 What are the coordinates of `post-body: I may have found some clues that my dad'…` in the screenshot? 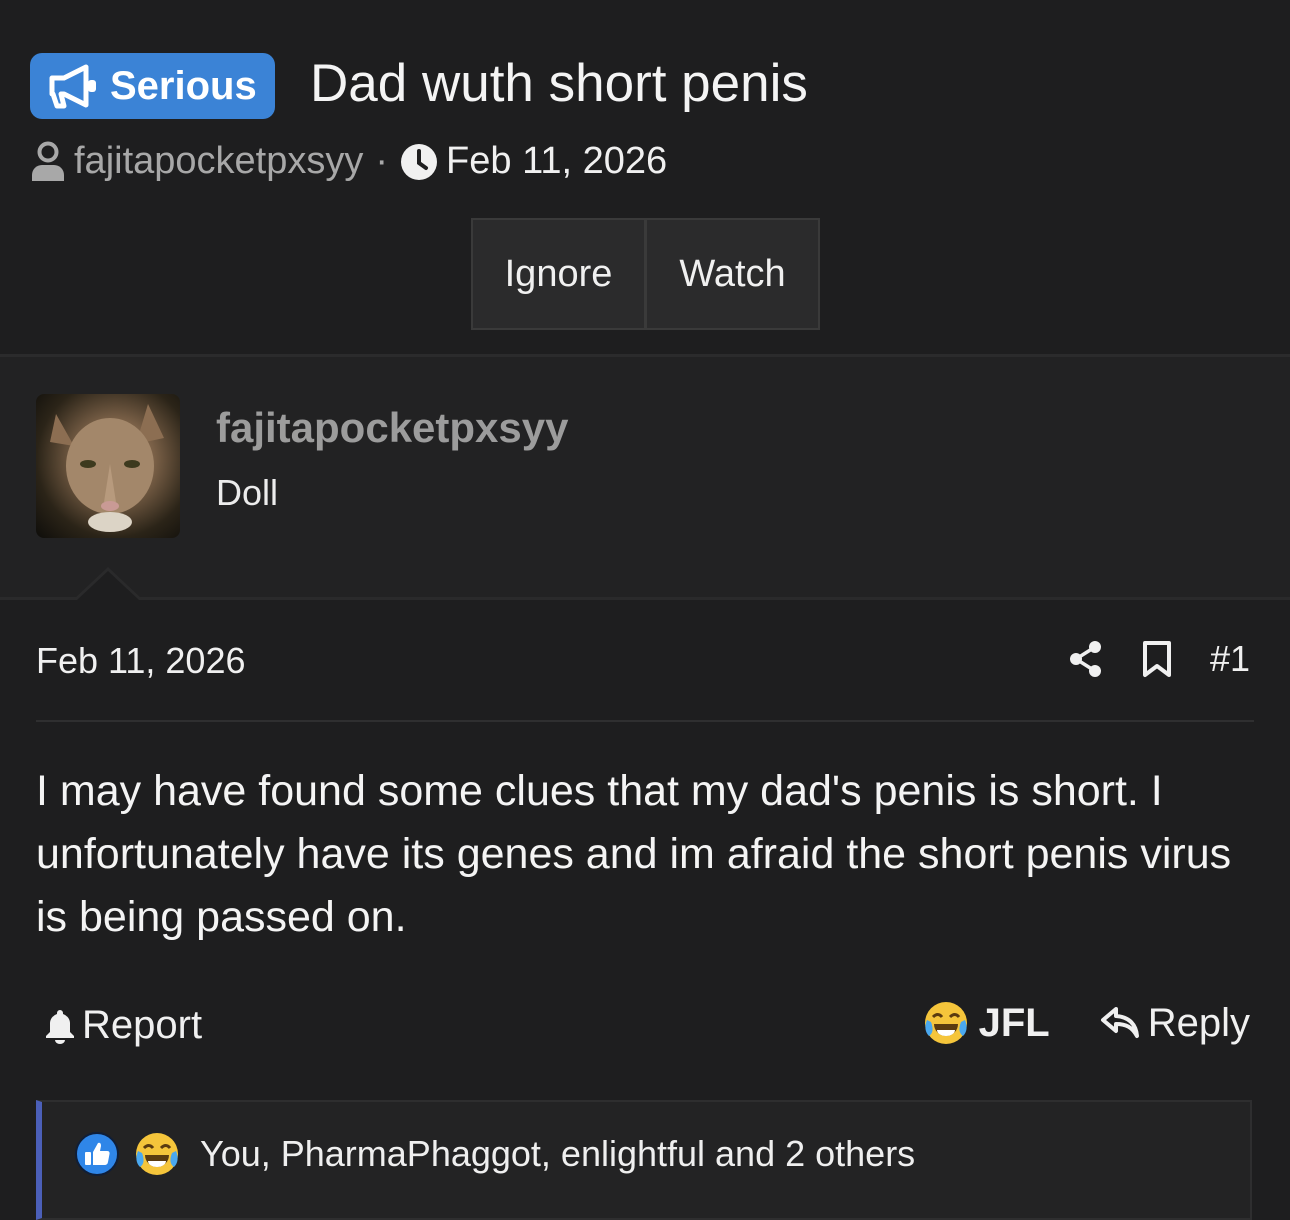 It's located at (634, 854).